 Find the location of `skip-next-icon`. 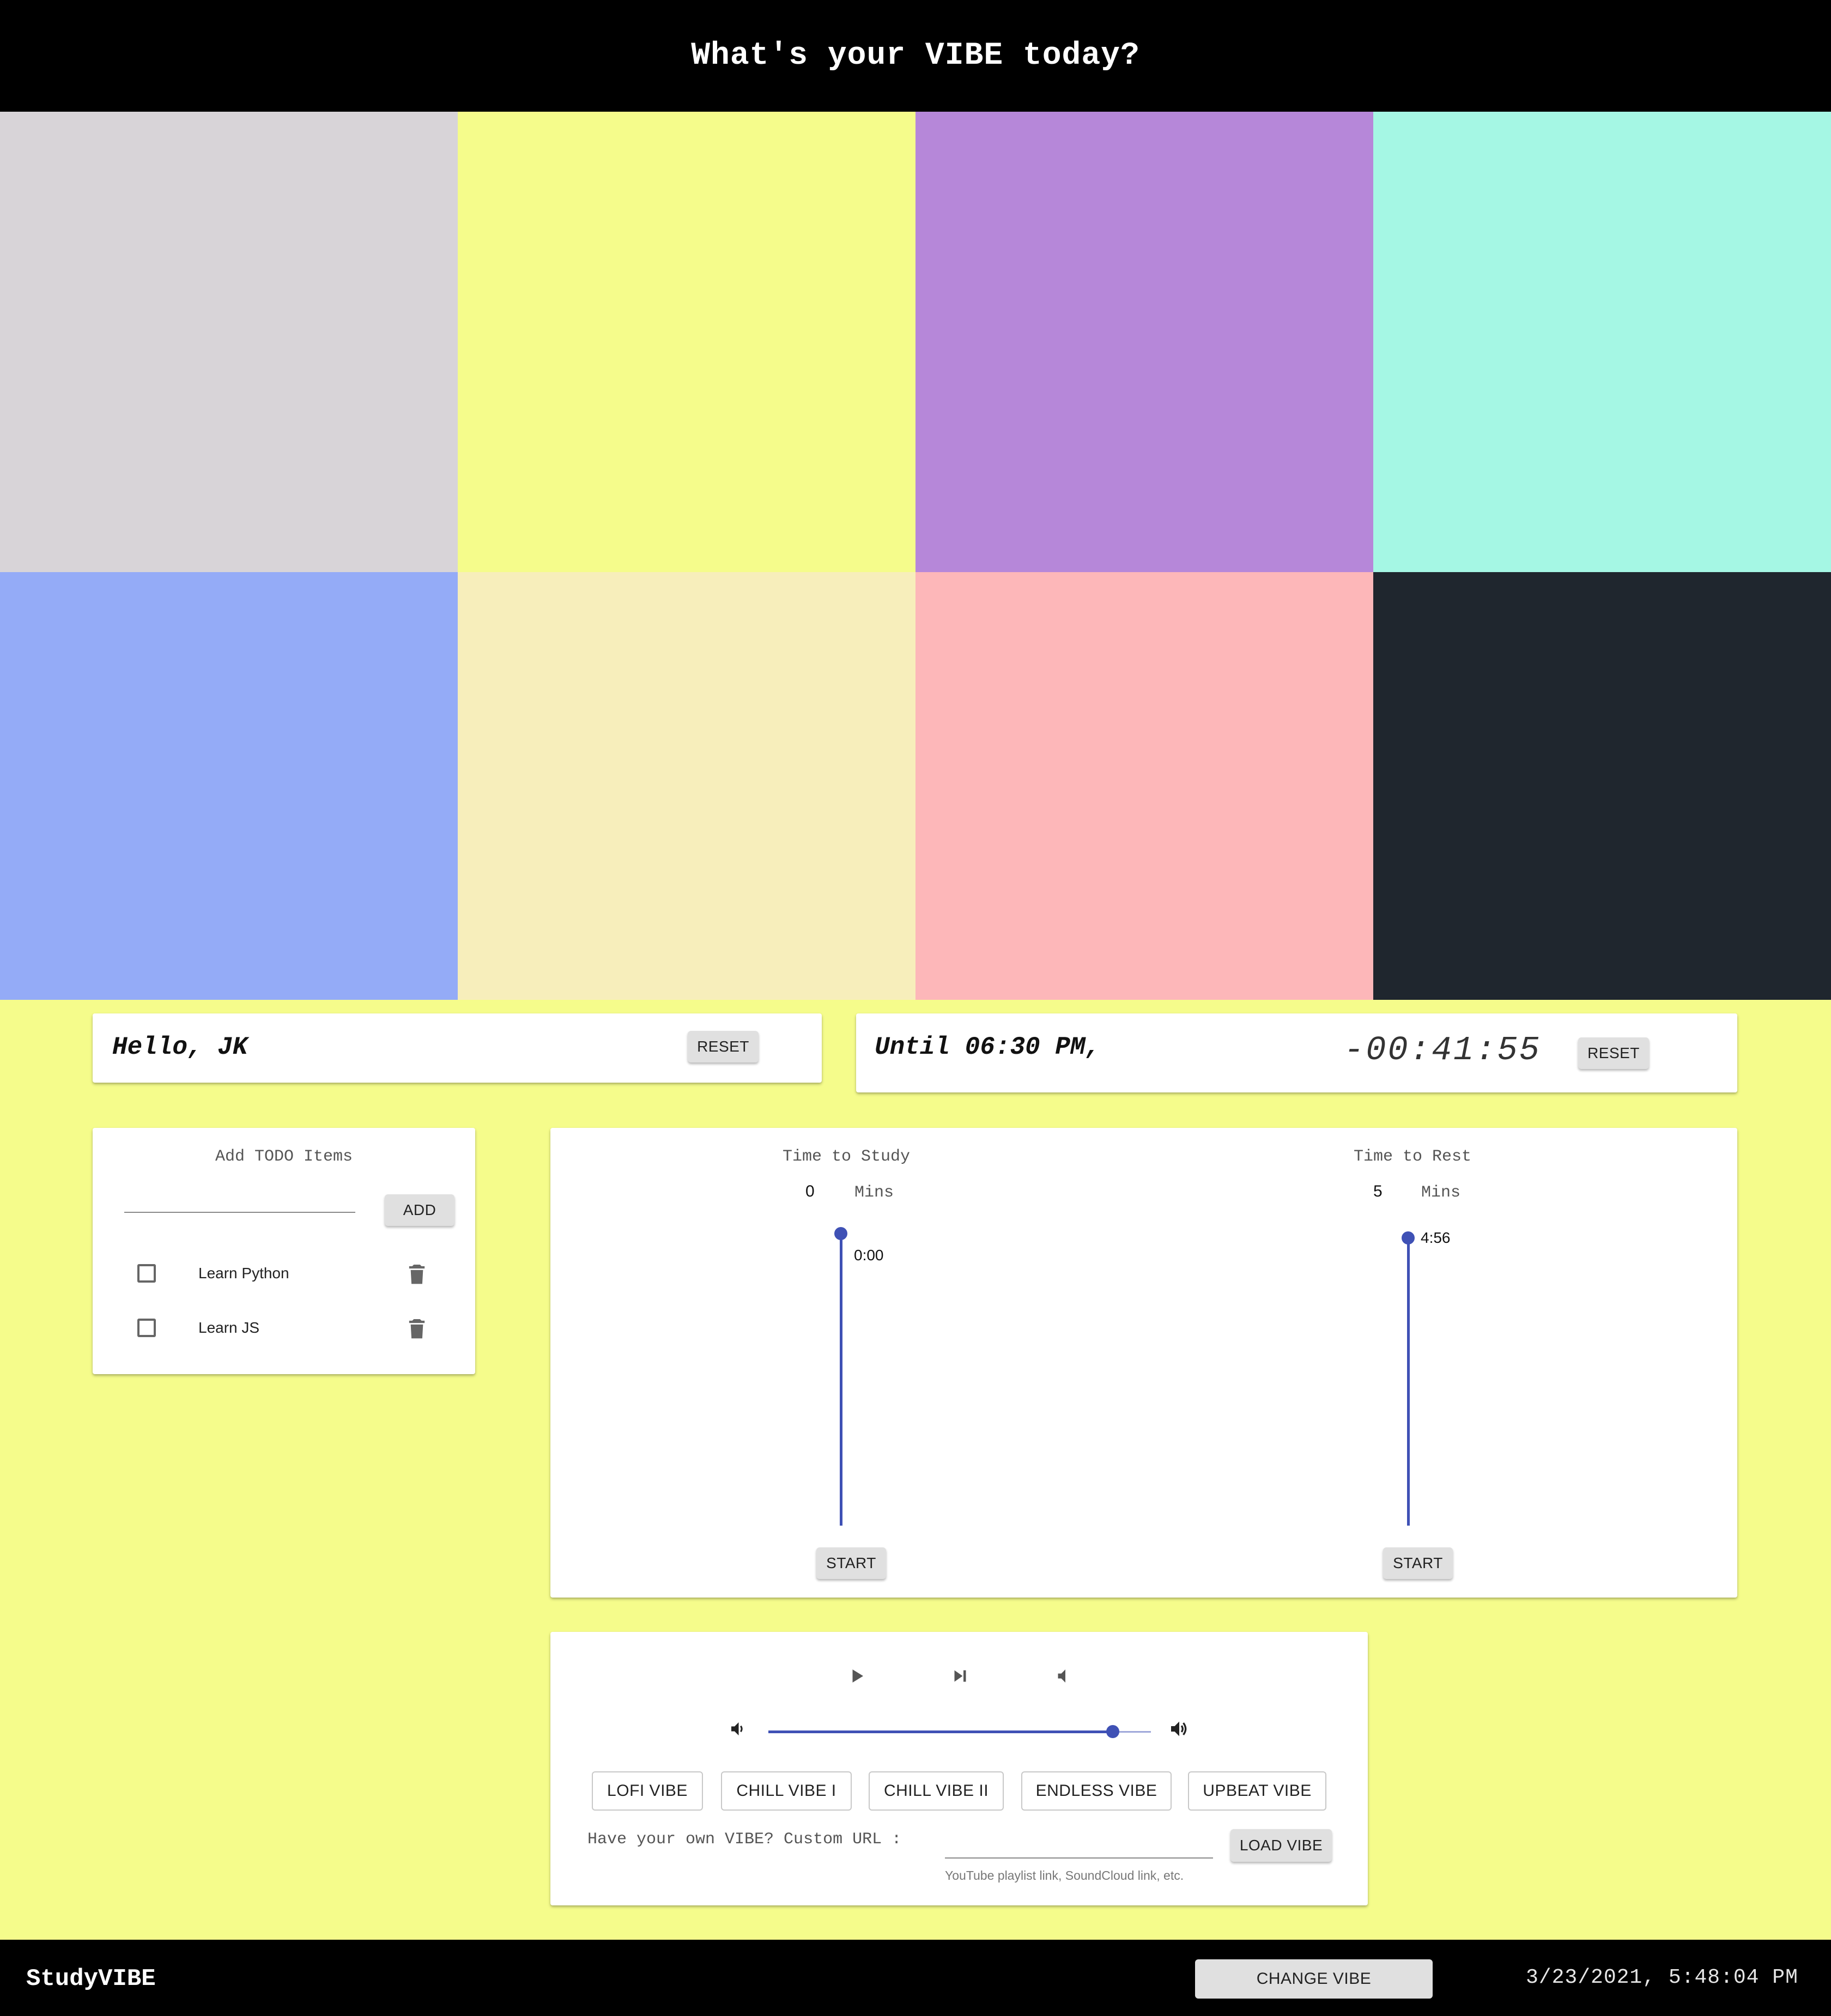

skip-next-icon is located at coordinates (960, 1676).